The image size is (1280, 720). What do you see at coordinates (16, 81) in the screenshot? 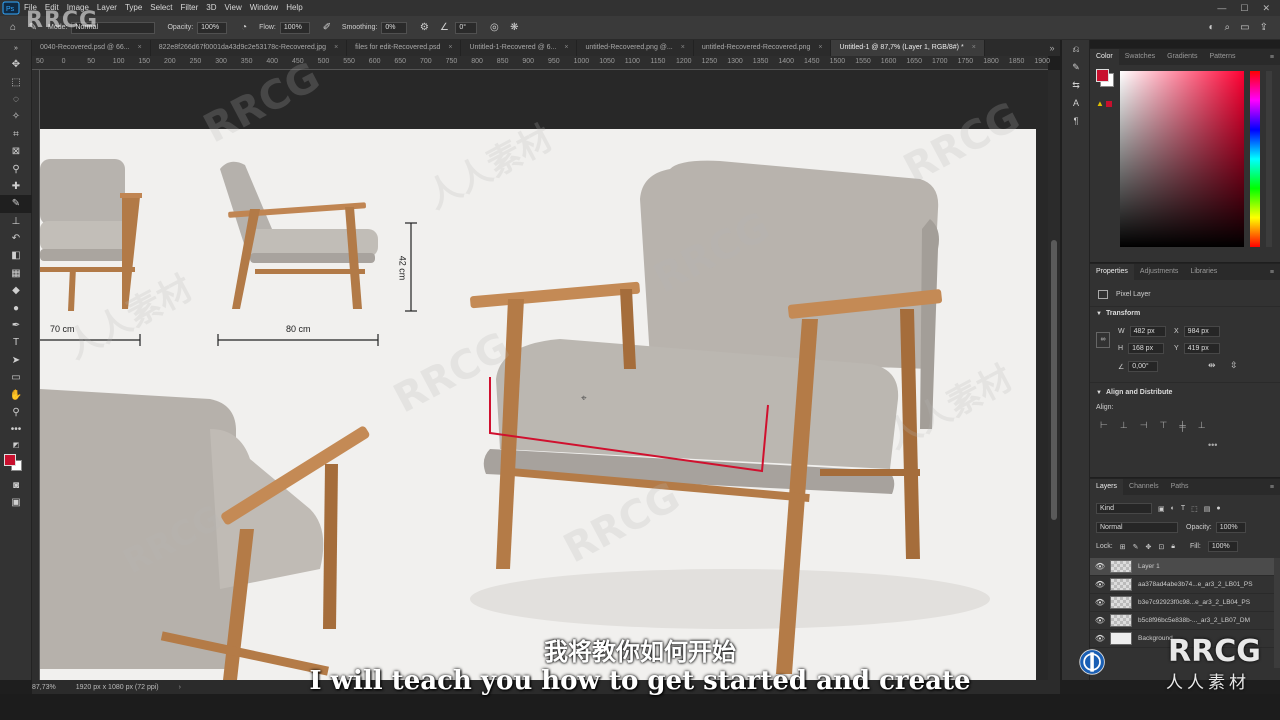
I see `marquee-tool-icon: ⬚` at bounding box center [16, 81].